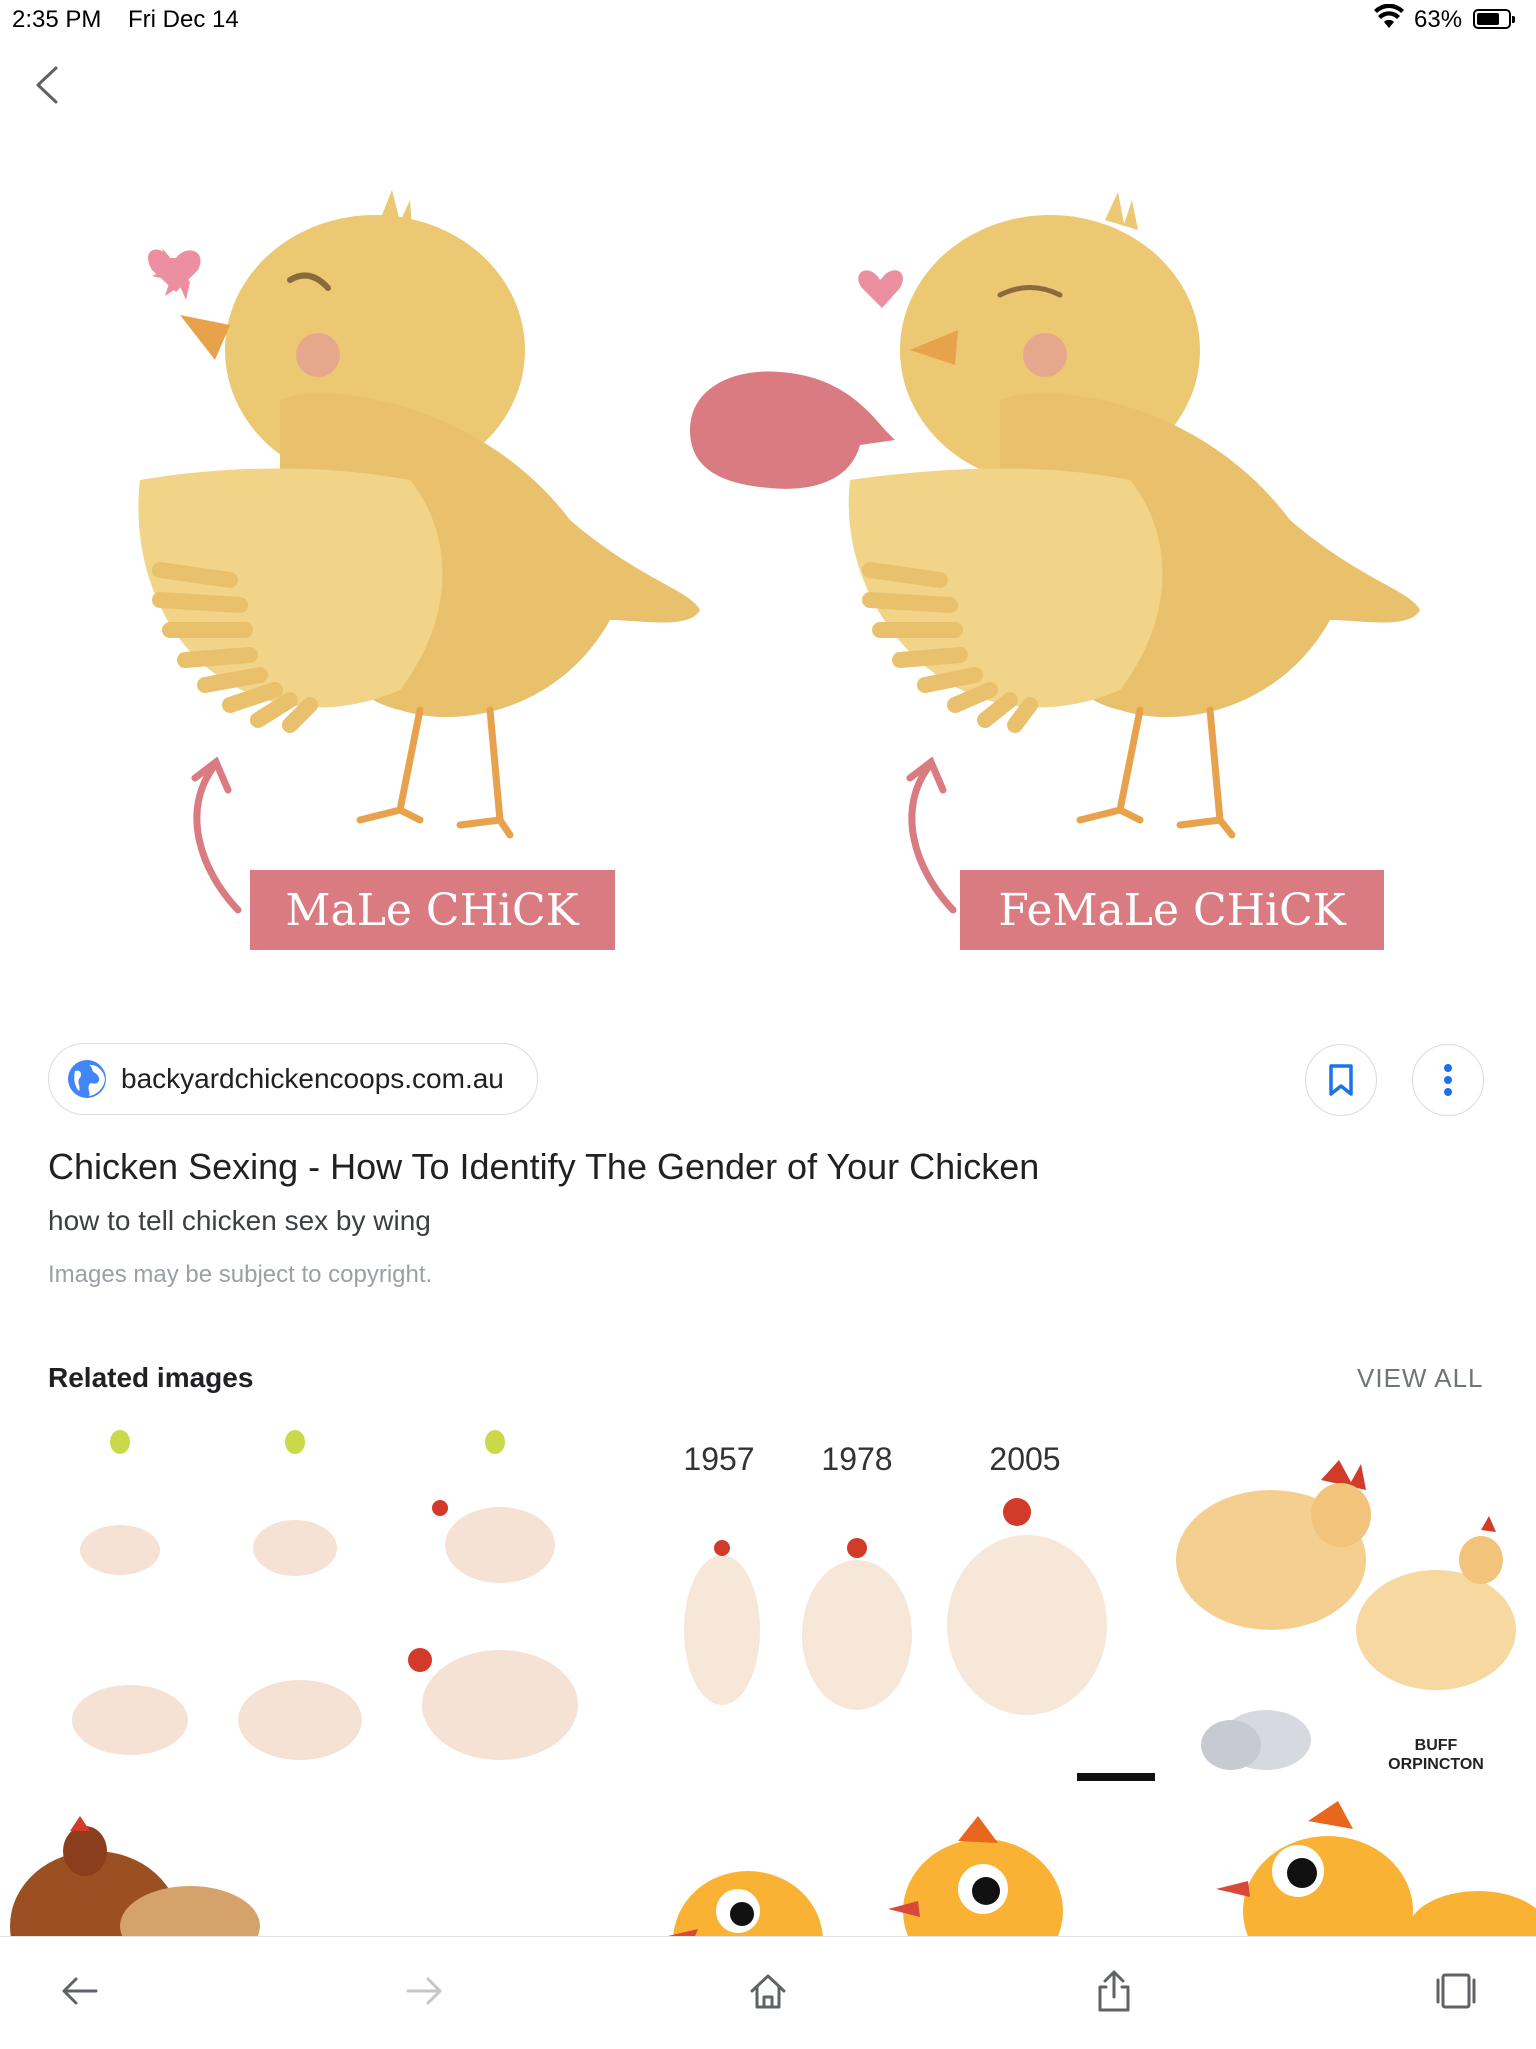  I want to click on globe-icon, so click(87, 1079).